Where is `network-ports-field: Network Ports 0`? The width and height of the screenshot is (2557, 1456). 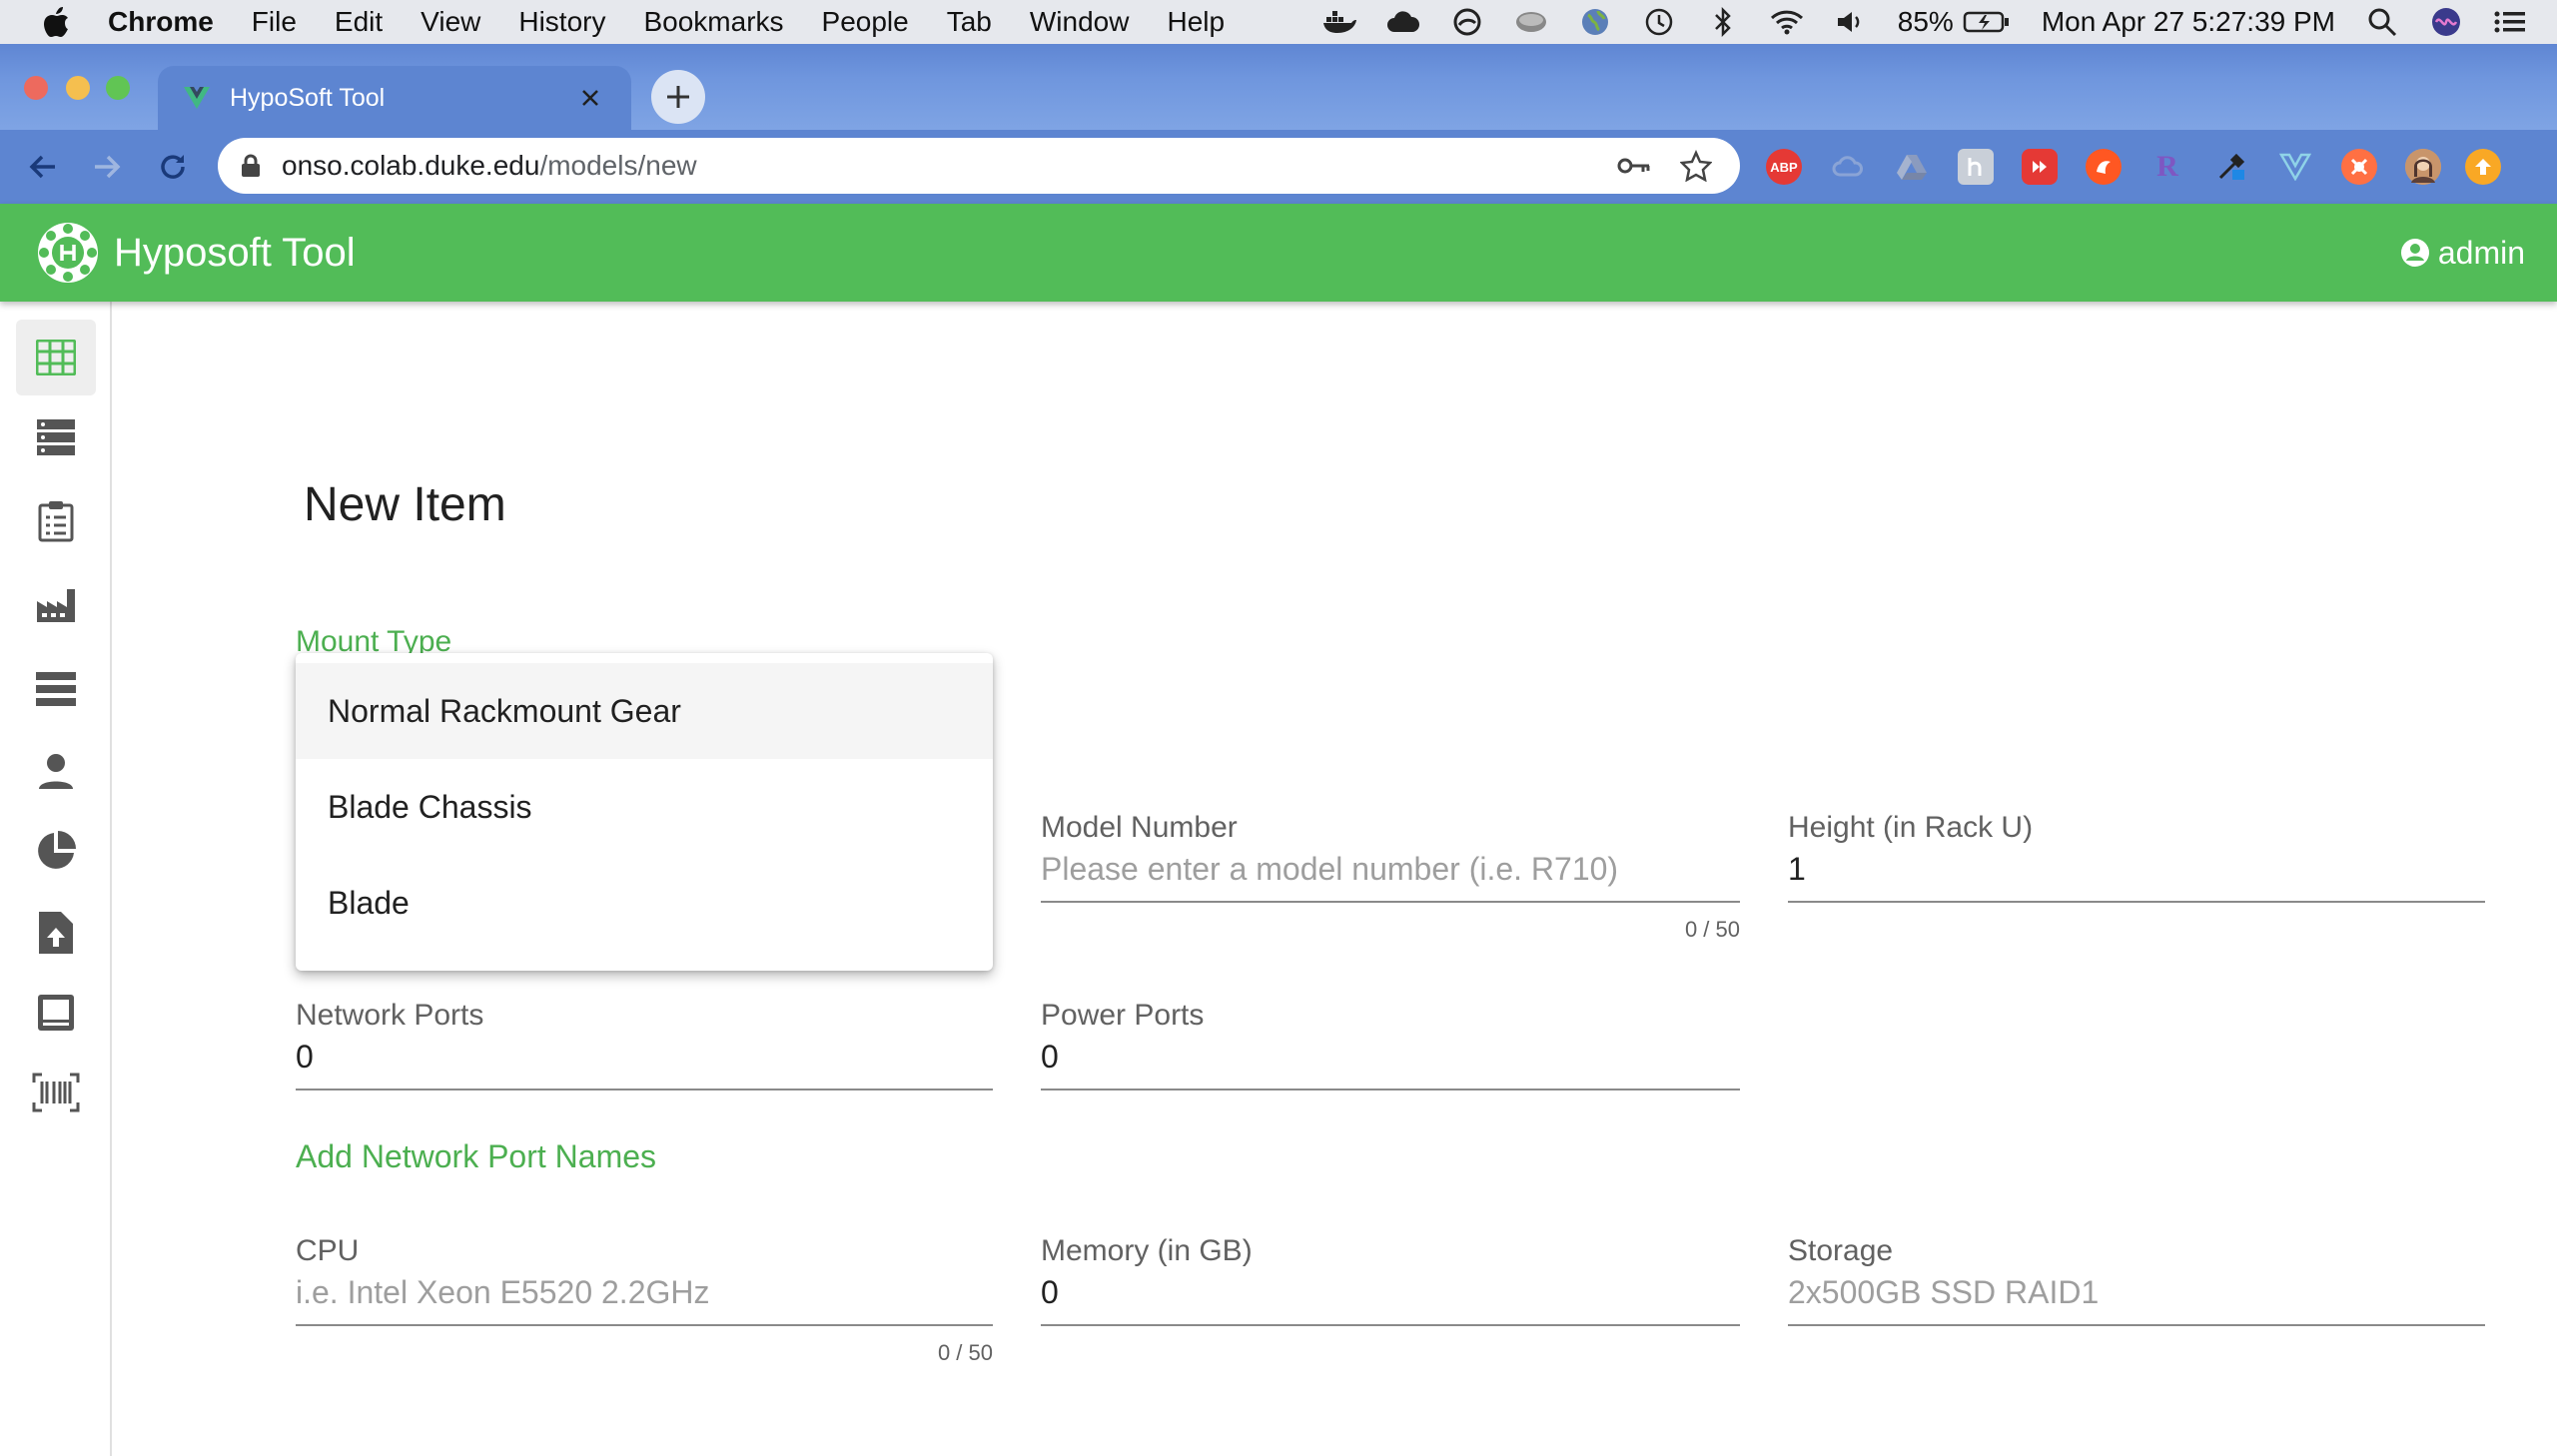
network-ports-field: Network Ports 0 is located at coordinates (644, 1045).